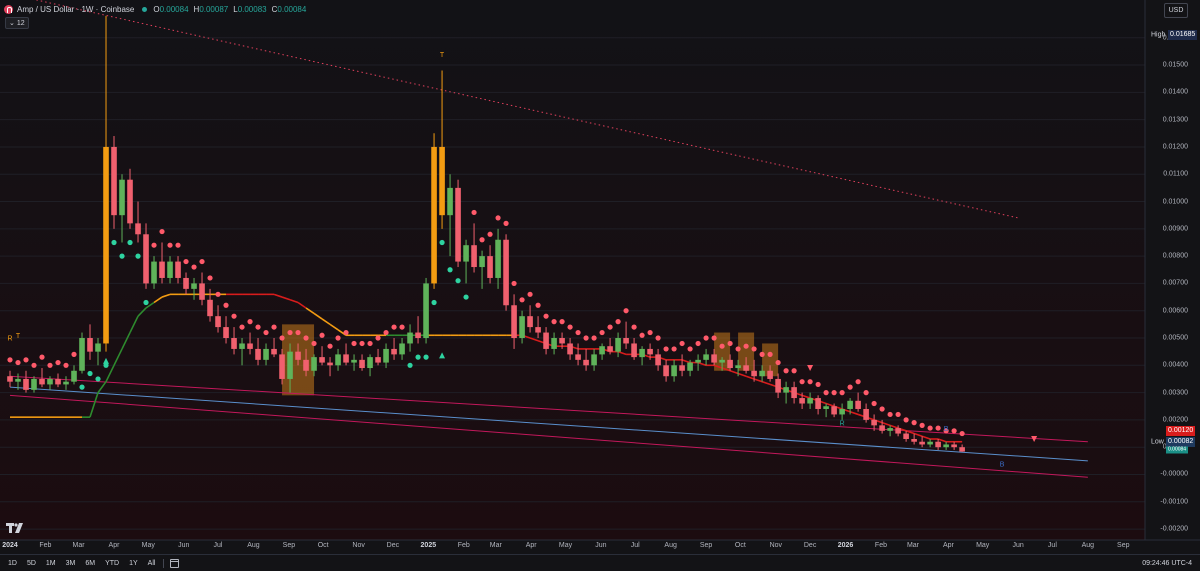 Image resolution: width=1200 pixels, height=571 pixels. What do you see at coordinates (20, 23) in the screenshot?
I see `indicator-count: 12` at bounding box center [20, 23].